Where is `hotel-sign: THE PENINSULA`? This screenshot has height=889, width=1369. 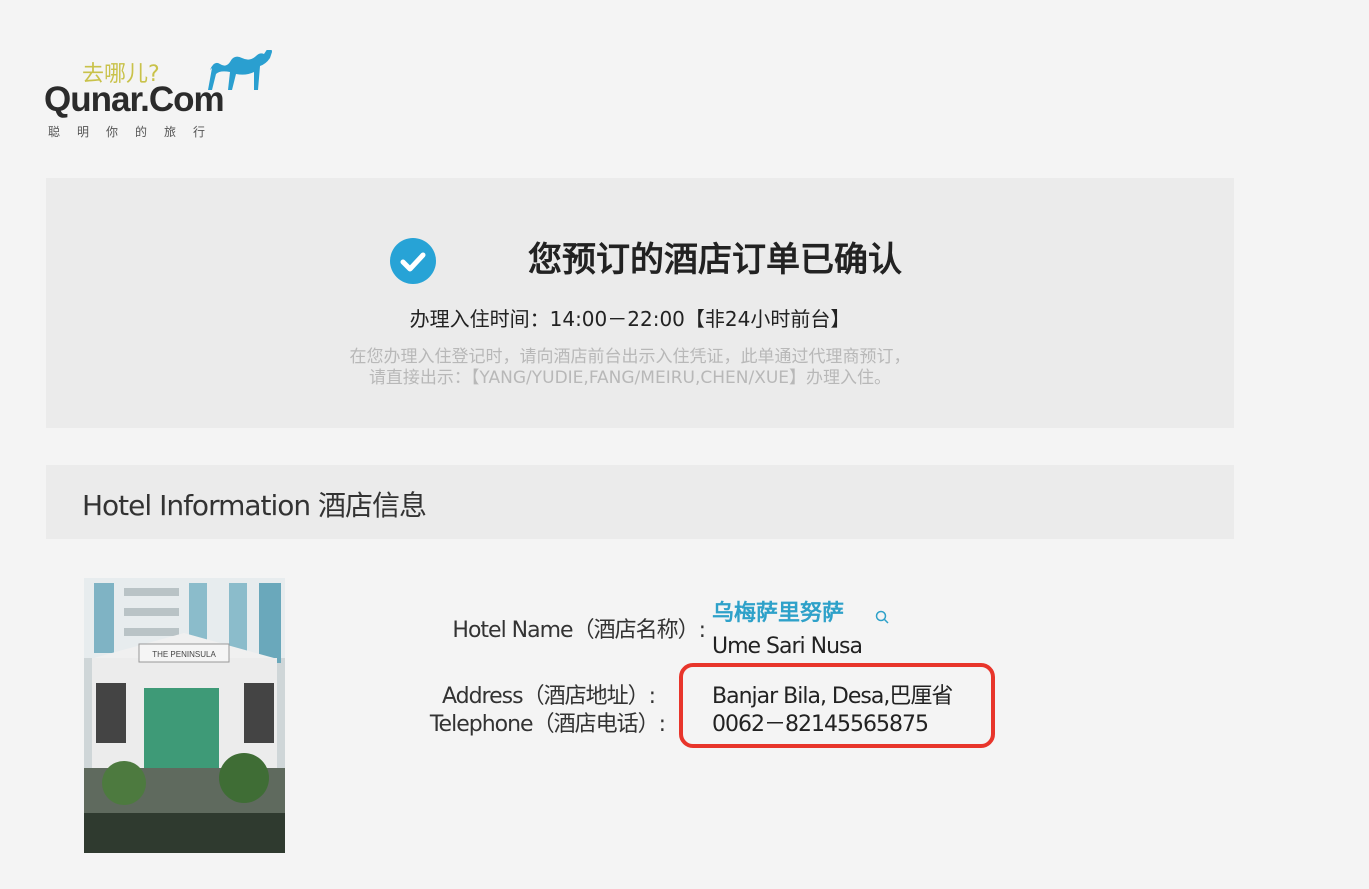
hotel-sign: THE PENINSULA is located at coordinates (184, 654).